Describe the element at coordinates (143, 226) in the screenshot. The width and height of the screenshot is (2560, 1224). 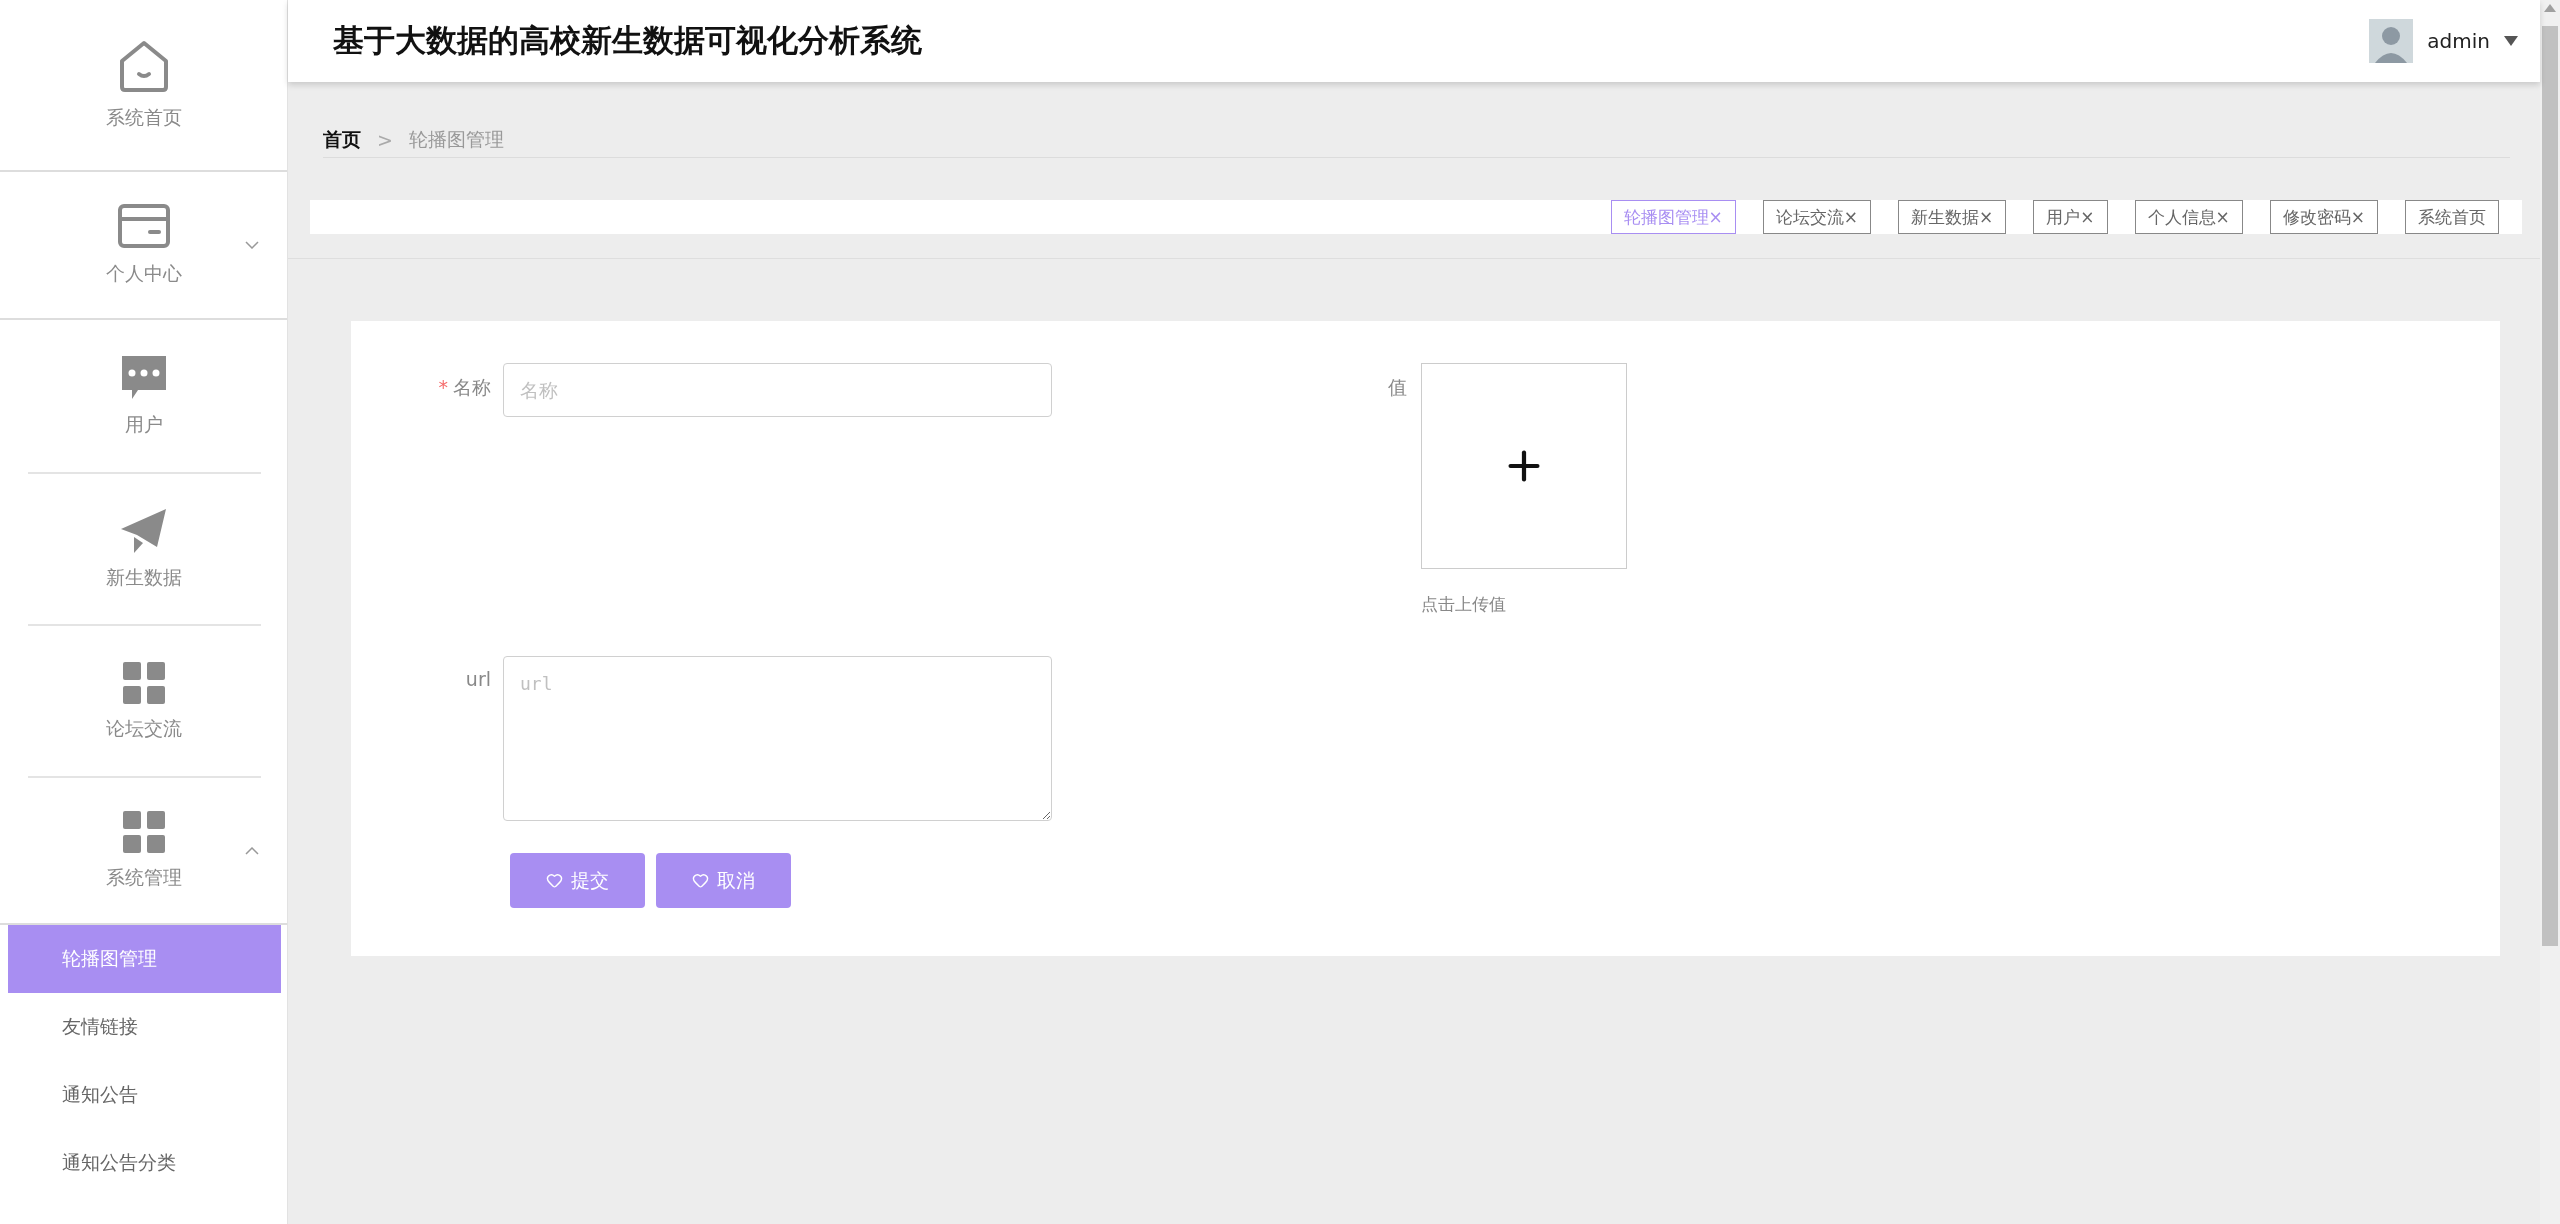
I see `card-icon` at that location.